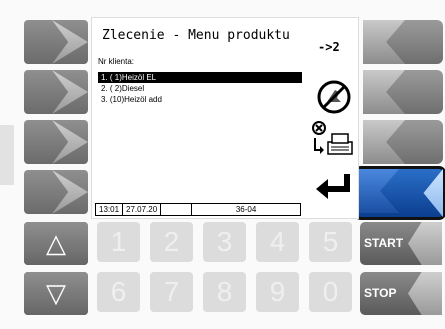 This screenshot has height=329, width=445. What do you see at coordinates (224, 292) in the screenshot?
I see `key-8: 8` at bounding box center [224, 292].